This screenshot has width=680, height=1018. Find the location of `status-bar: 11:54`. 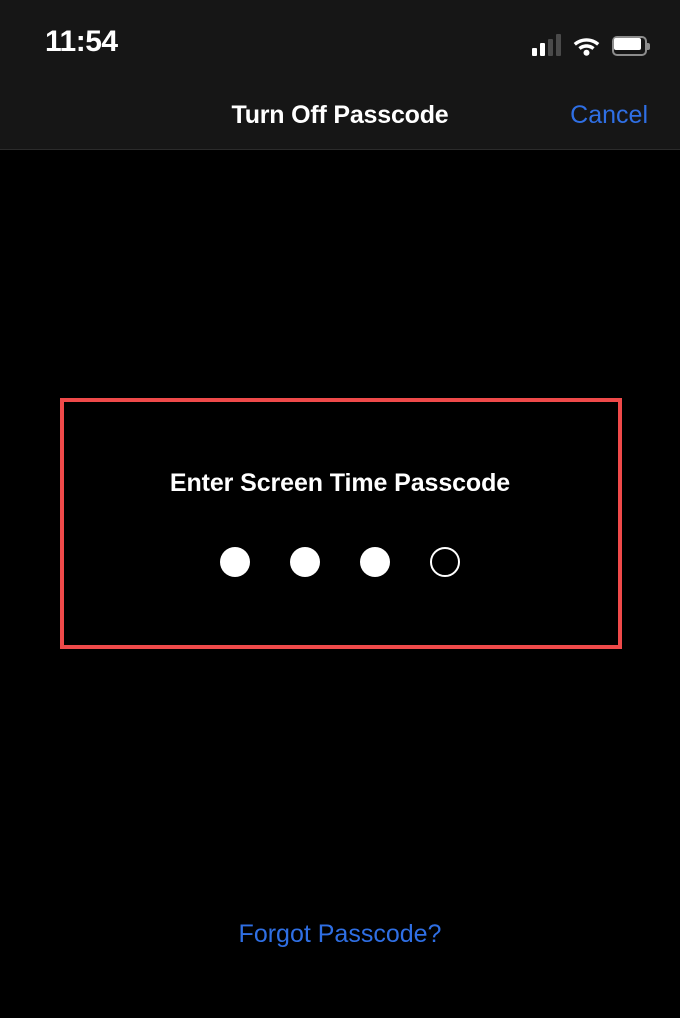

status-bar: 11:54 is located at coordinates (340, 41).